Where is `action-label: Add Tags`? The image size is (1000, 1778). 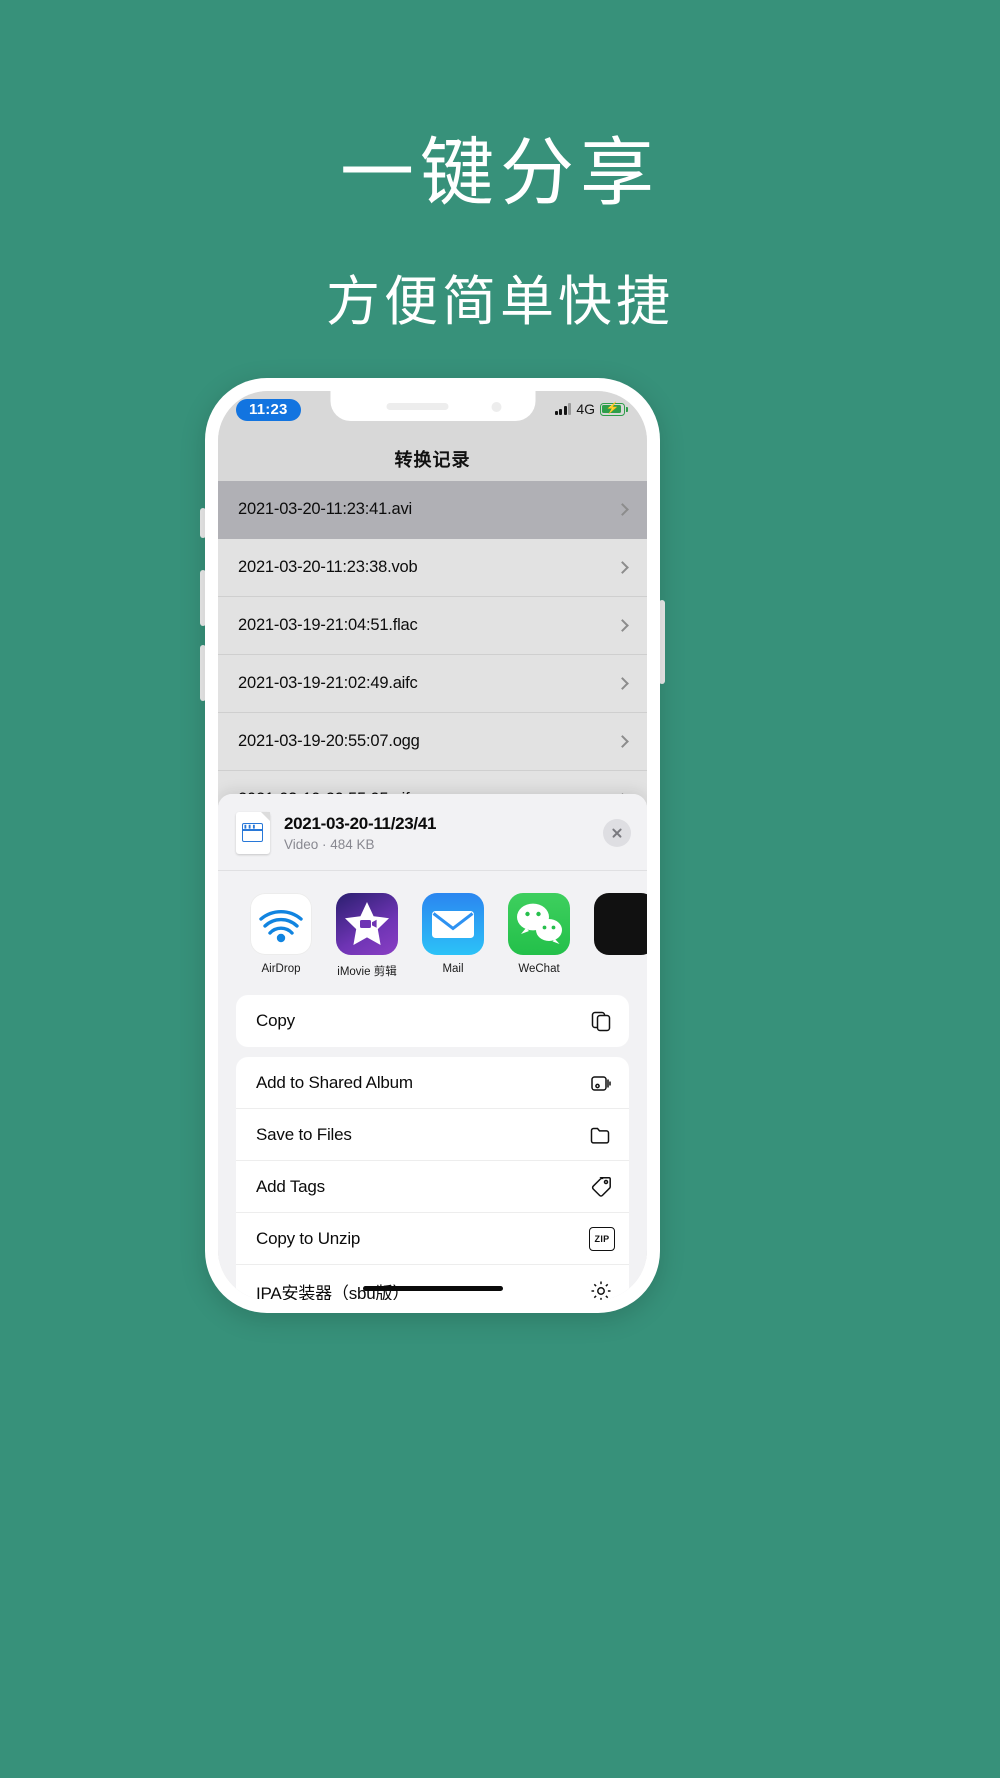 action-label: Add Tags is located at coordinates (290, 1186).